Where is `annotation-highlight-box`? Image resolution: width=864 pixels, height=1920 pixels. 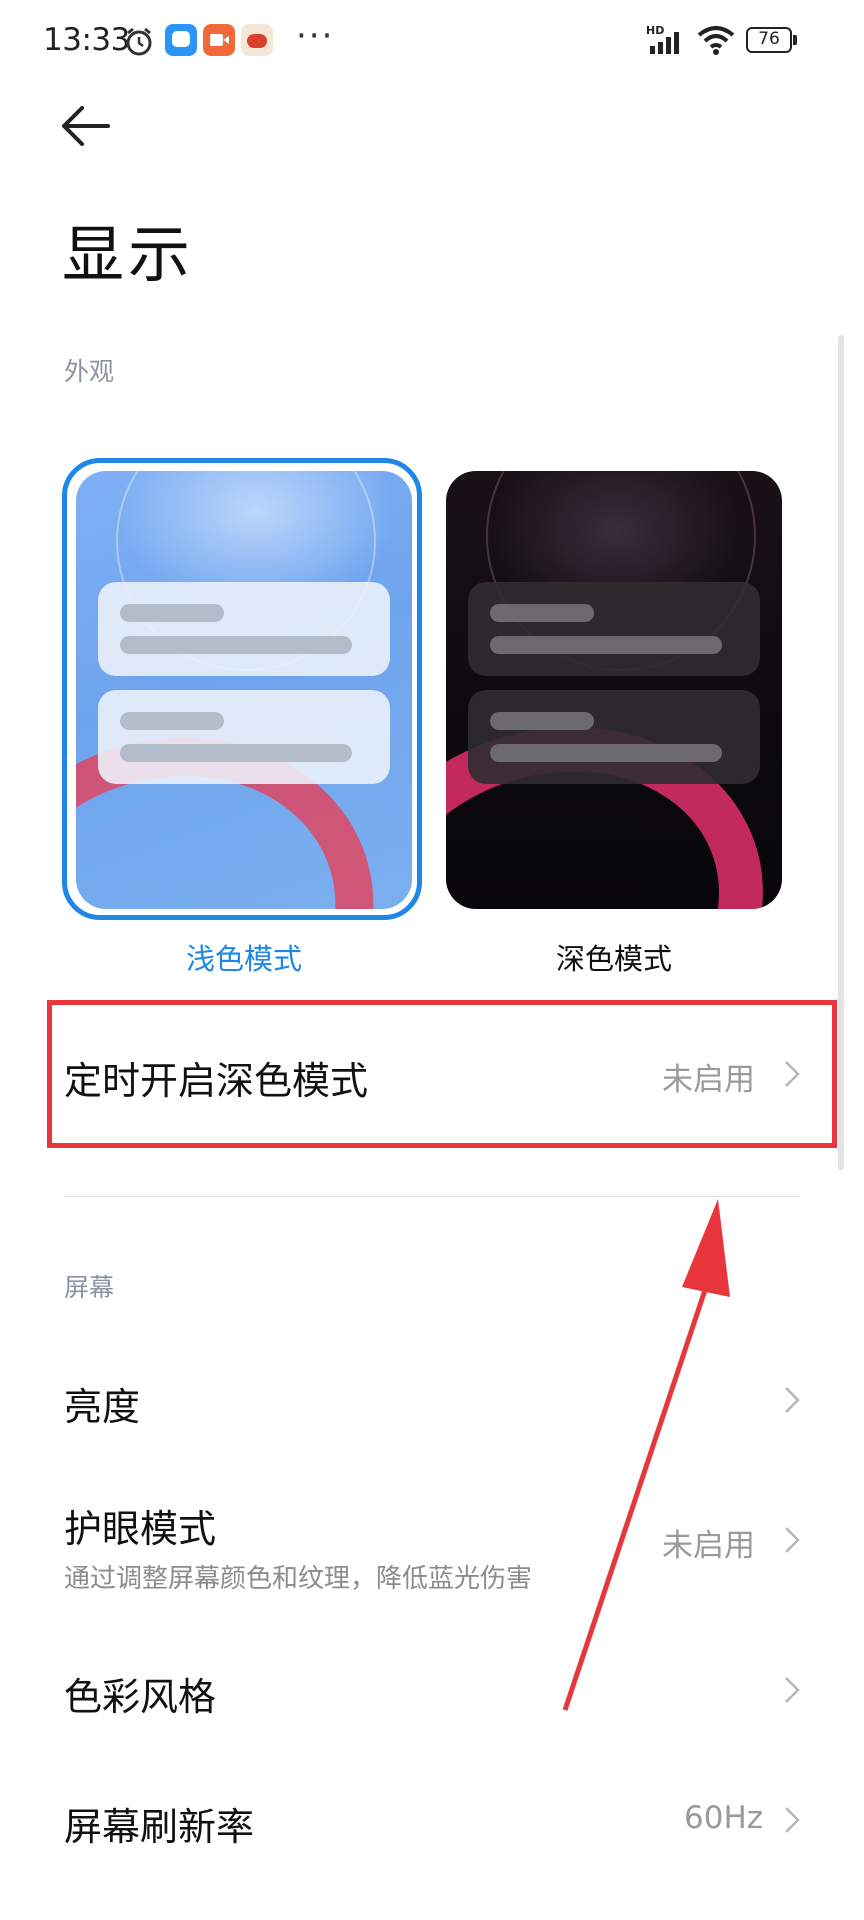
annotation-highlight-box is located at coordinates (442, 1074).